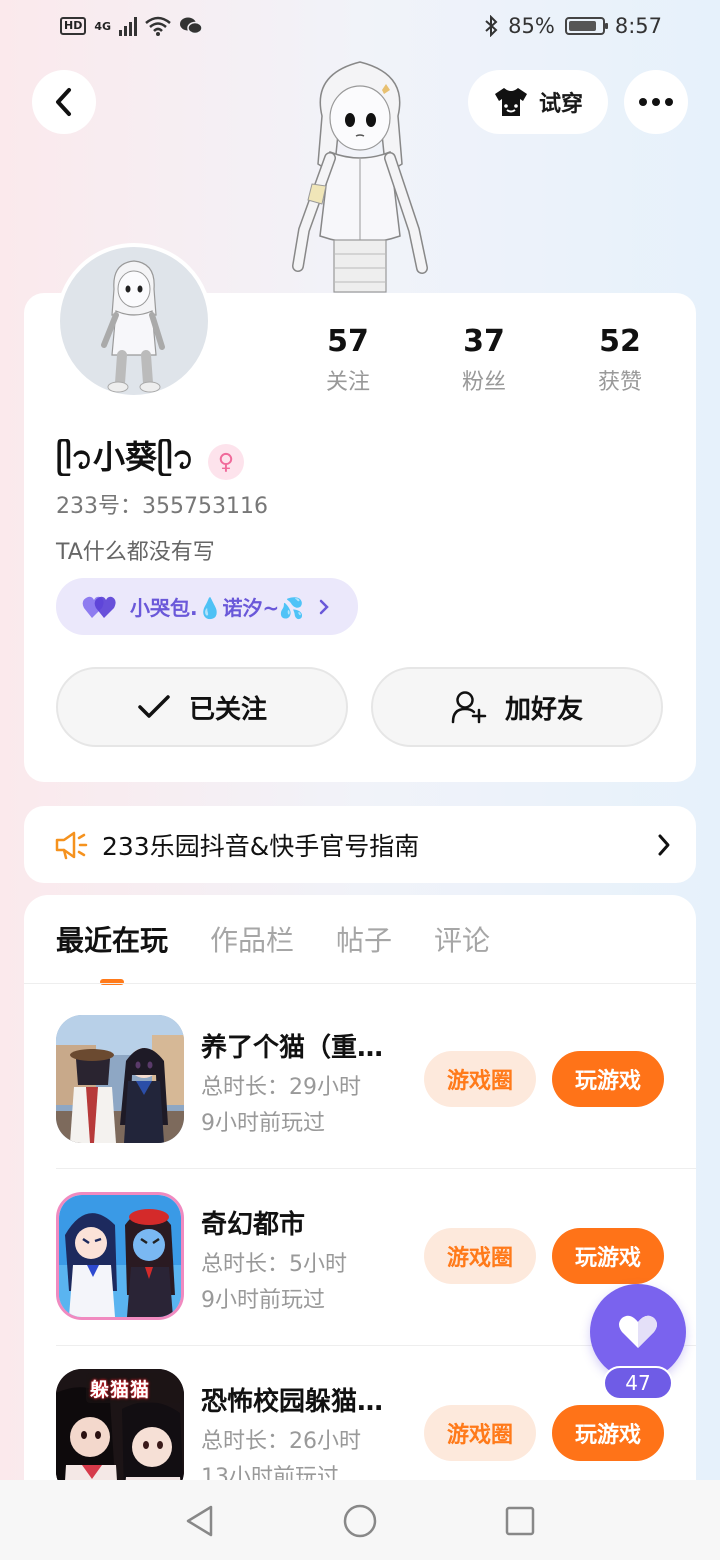  I want to click on family-tag-label: 小哭包.💧诺汐~💦, so click(217, 608).